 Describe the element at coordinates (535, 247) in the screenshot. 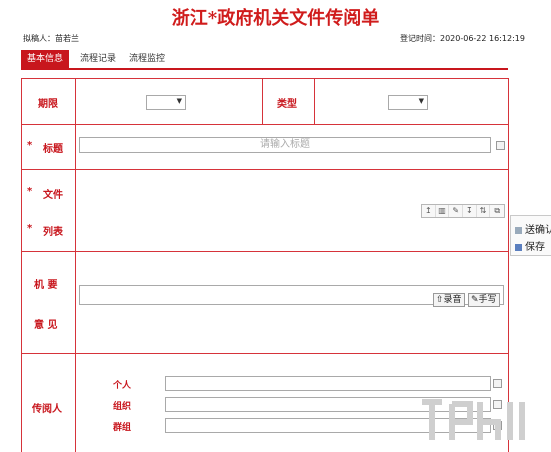

I see `save-label: 保存` at that location.